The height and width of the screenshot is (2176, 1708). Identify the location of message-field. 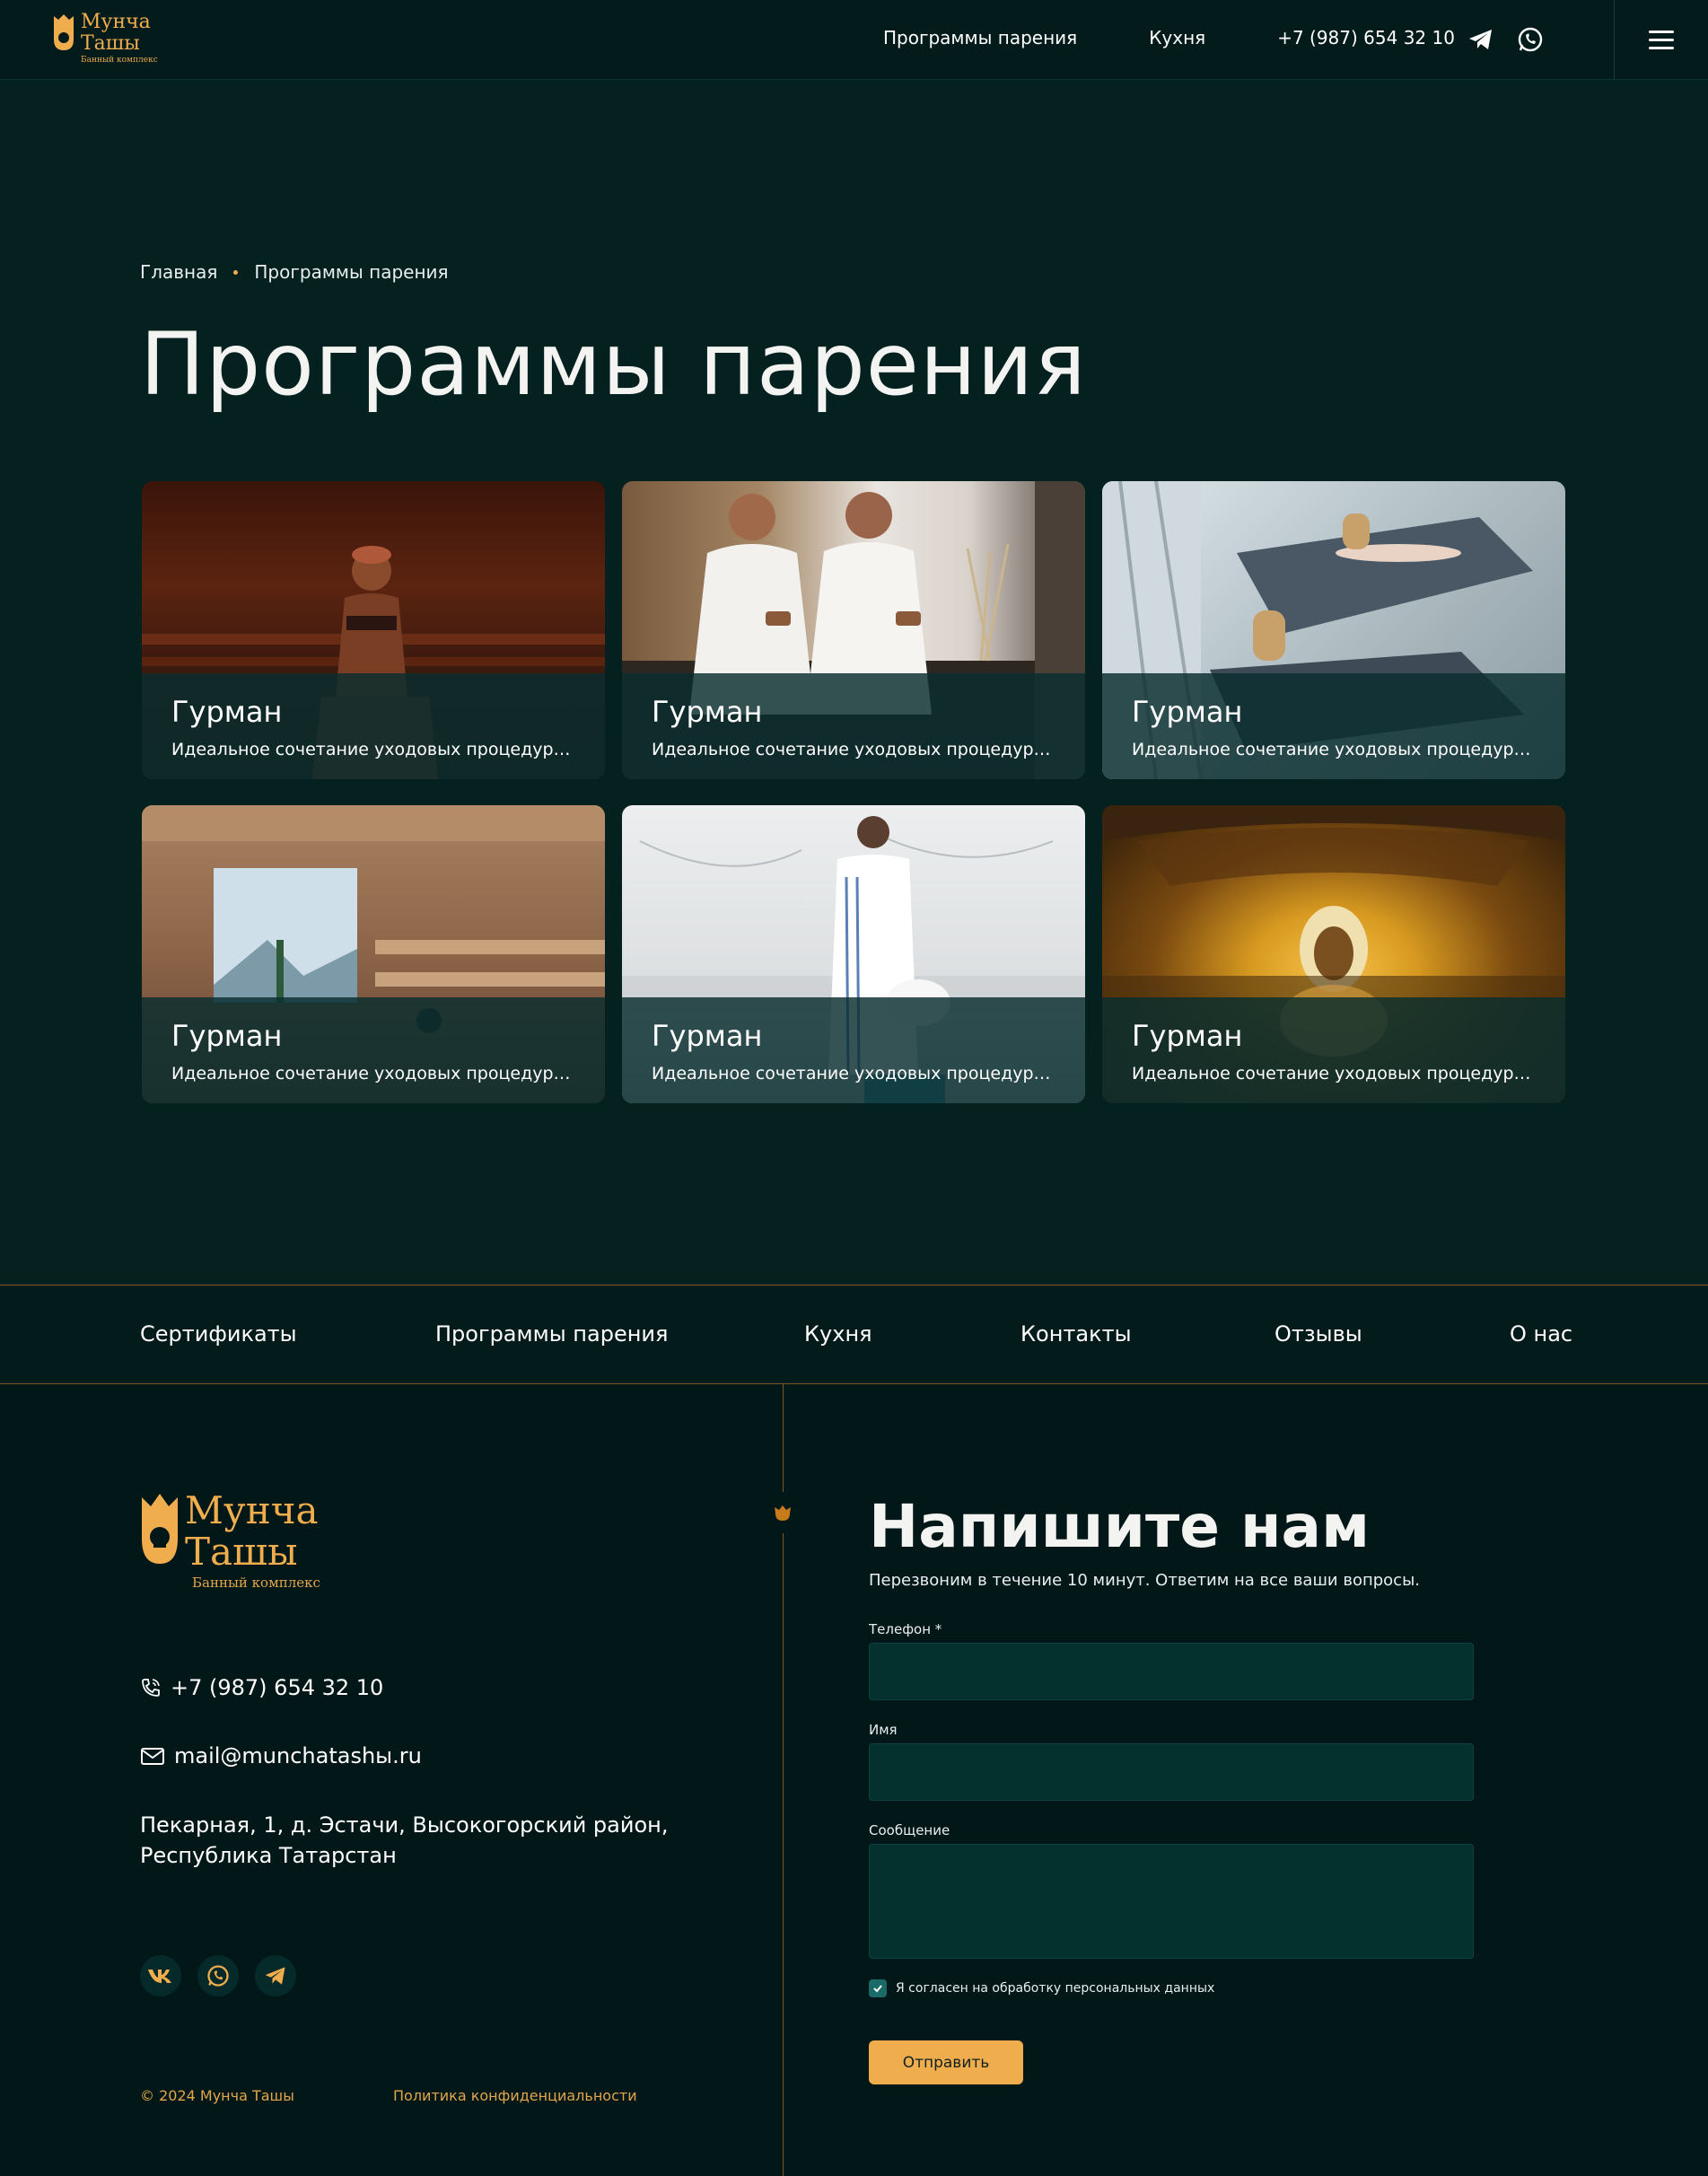
(1171, 1901).